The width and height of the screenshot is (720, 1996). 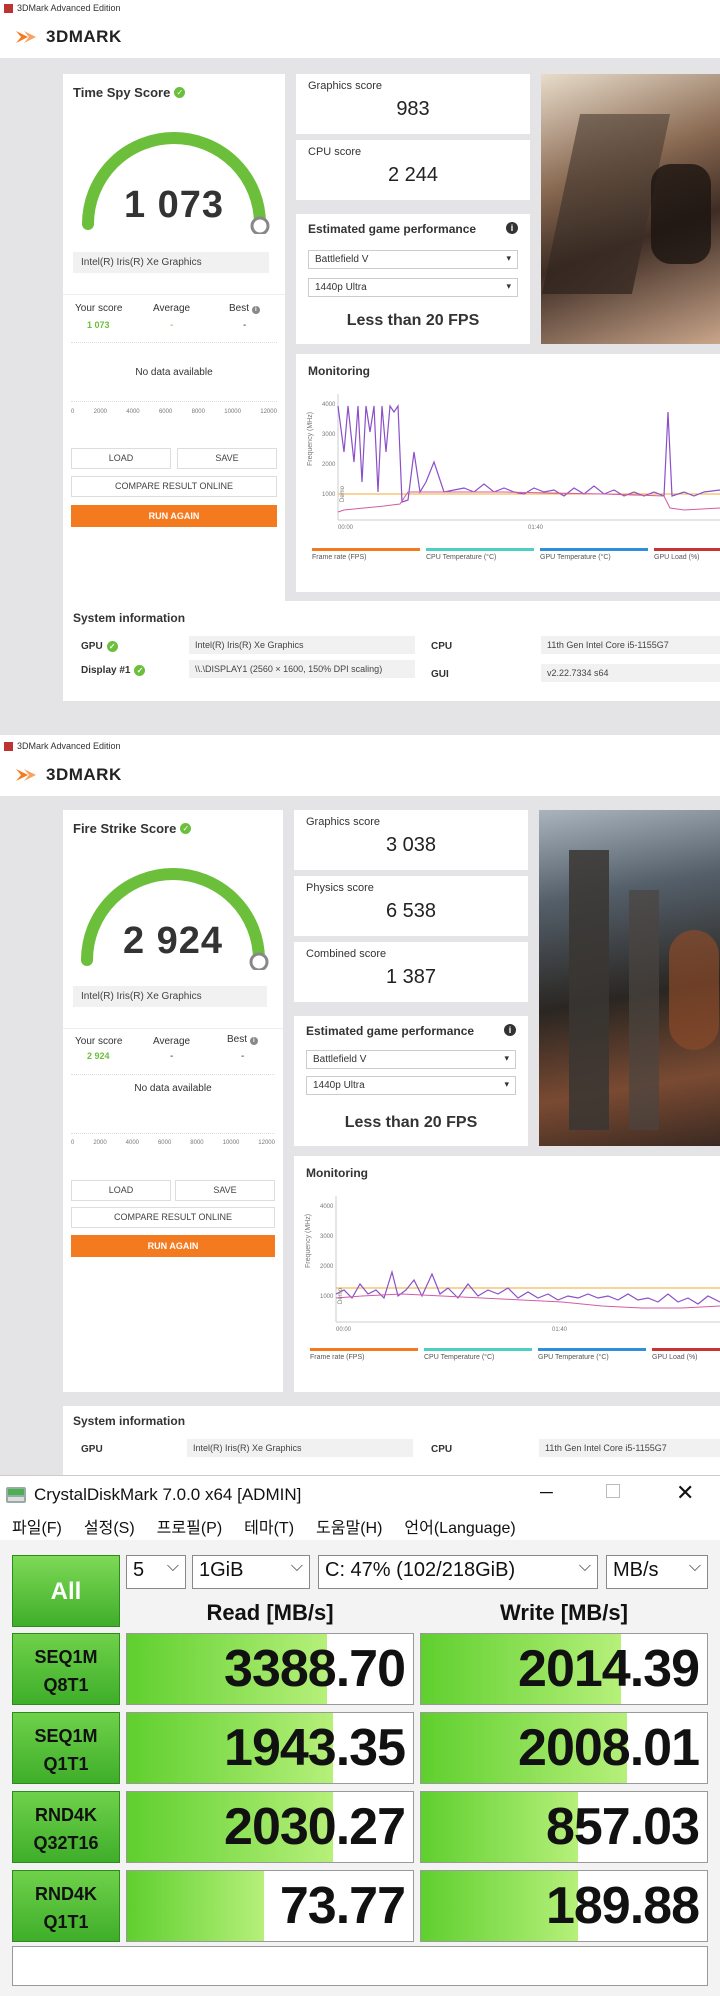 I want to click on test-button-3: RND4K Q1T1, so click(x=66, y=1906).